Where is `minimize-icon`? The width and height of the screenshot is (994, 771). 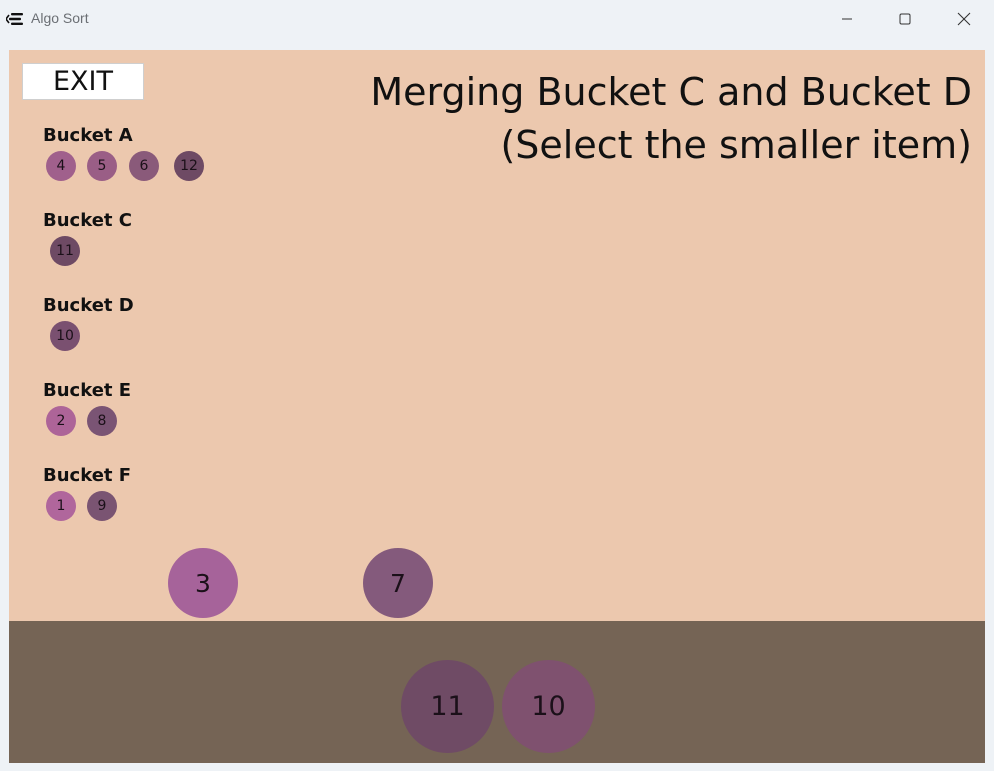 minimize-icon is located at coordinates (847, 18).